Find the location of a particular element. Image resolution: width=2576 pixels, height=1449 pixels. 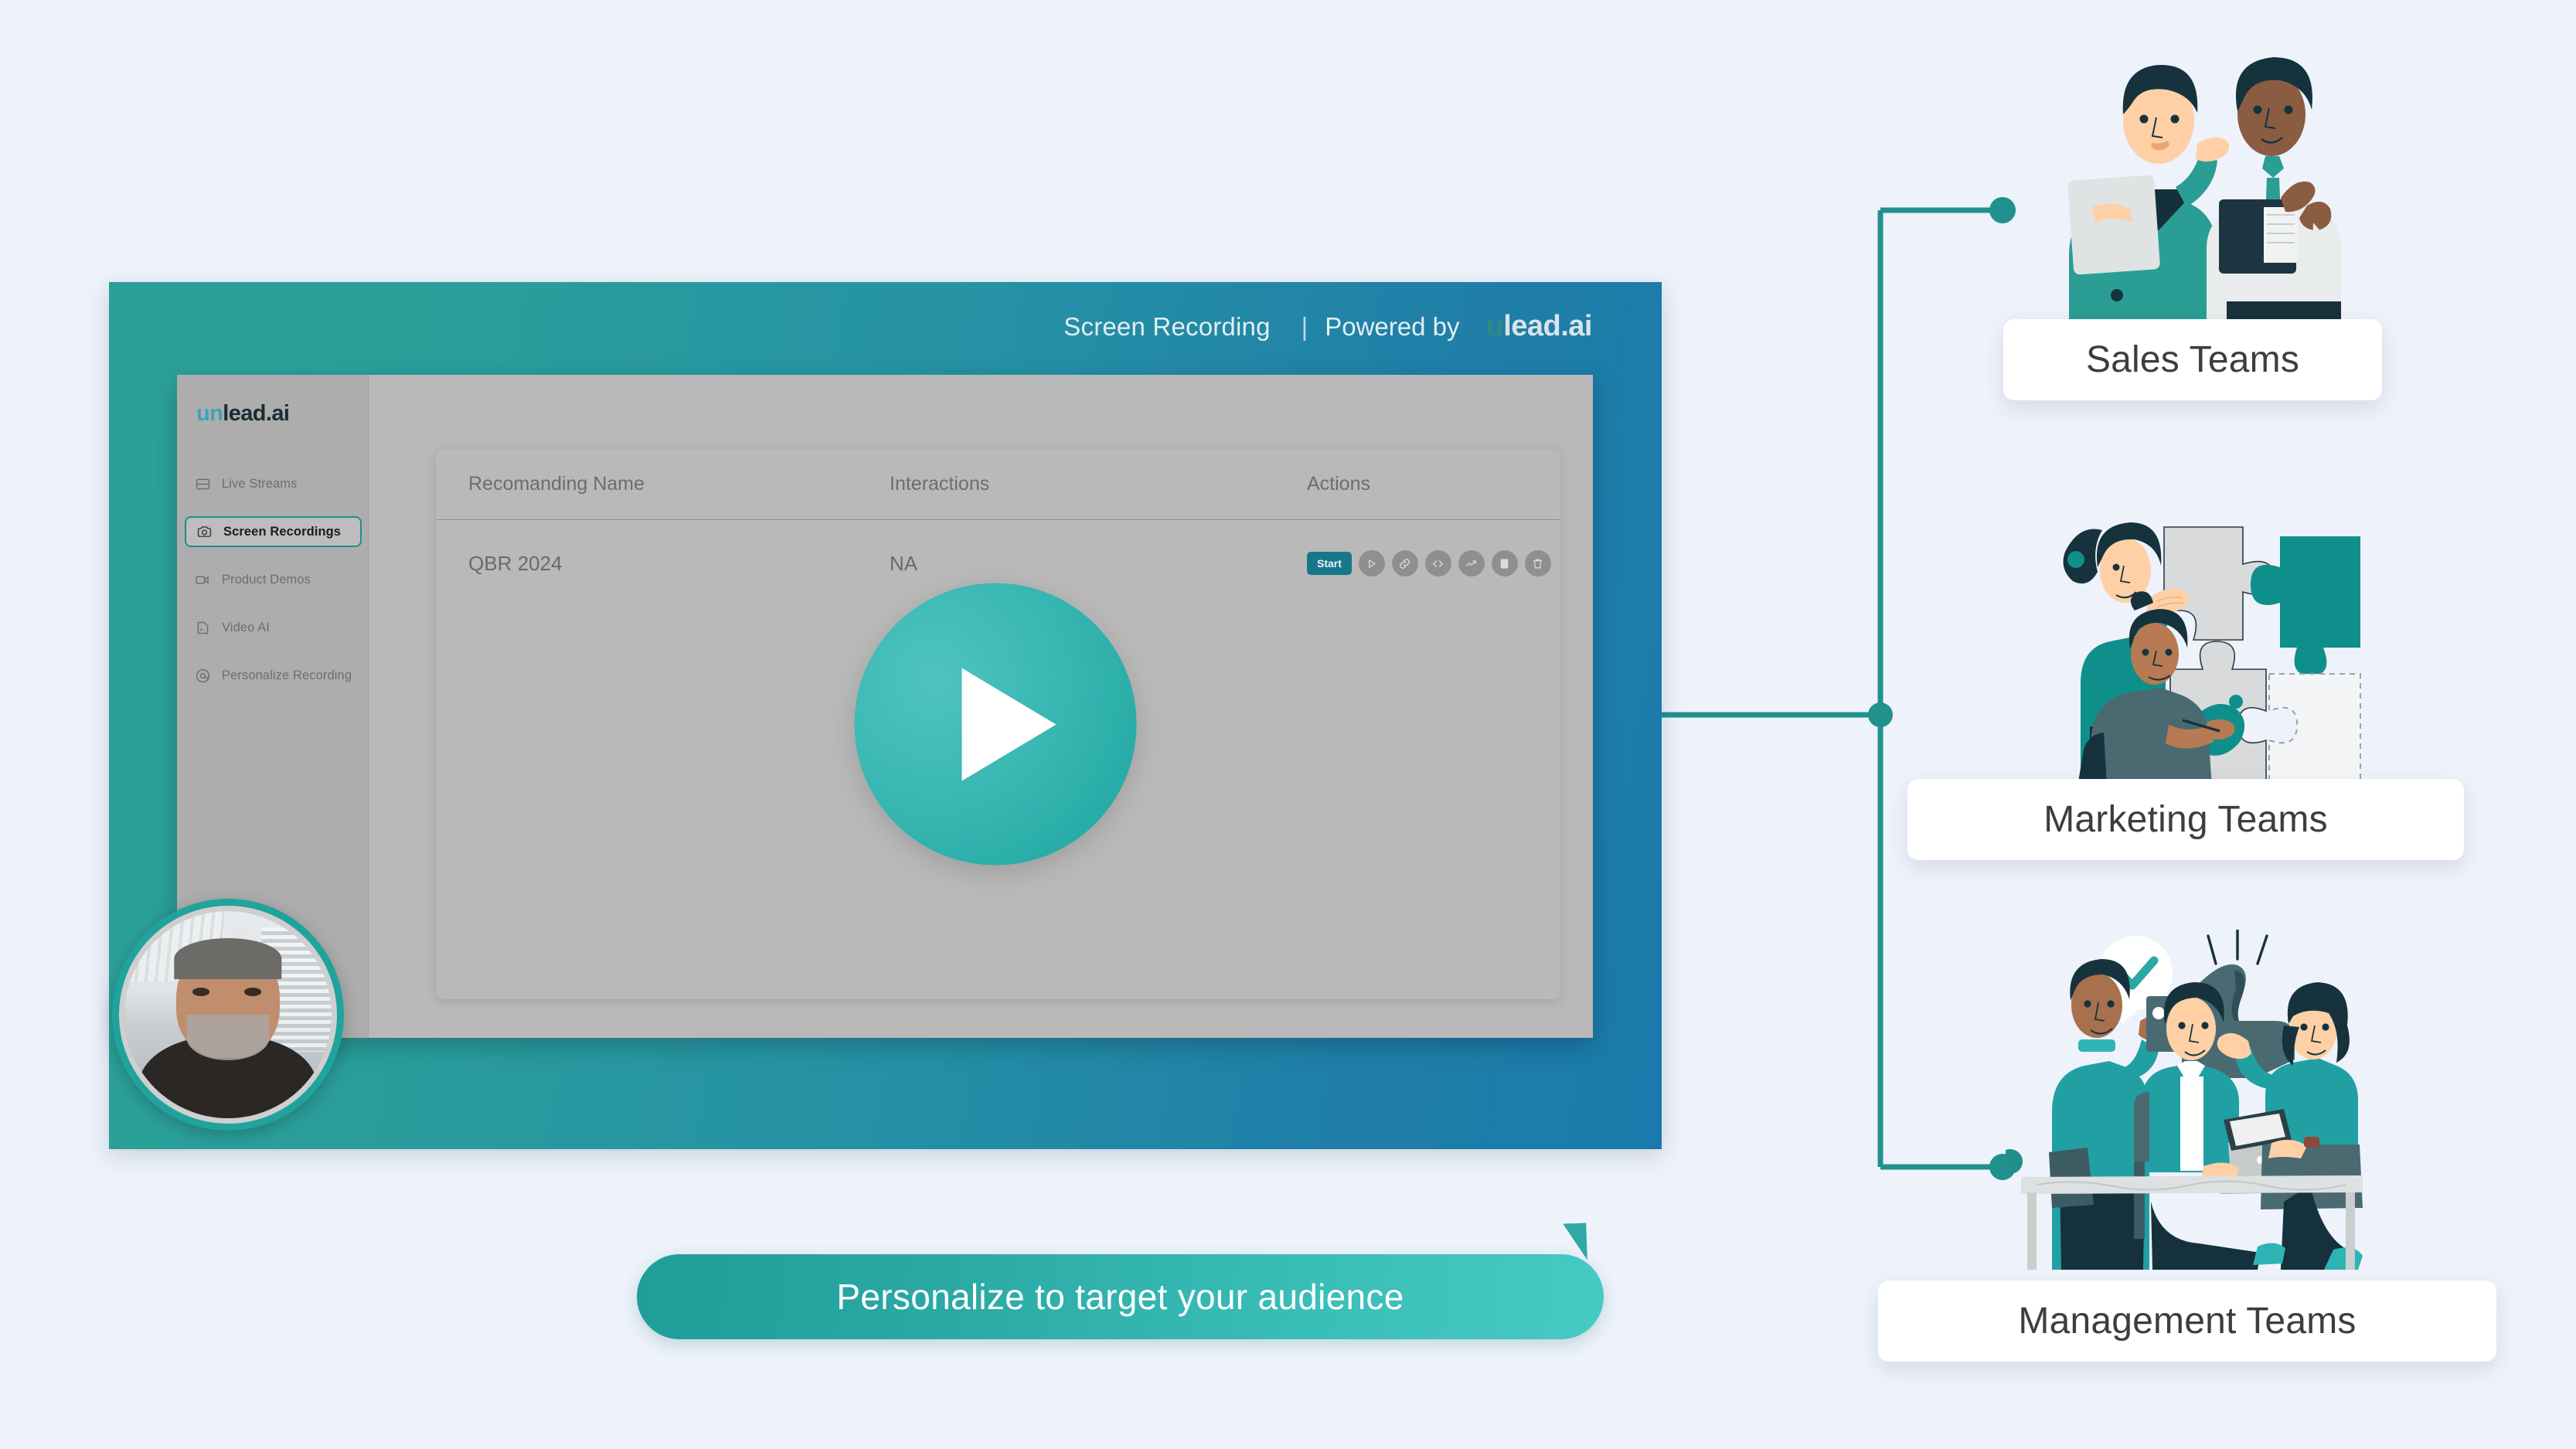

cell-actions: Start is located at coordinates (1429, 564).